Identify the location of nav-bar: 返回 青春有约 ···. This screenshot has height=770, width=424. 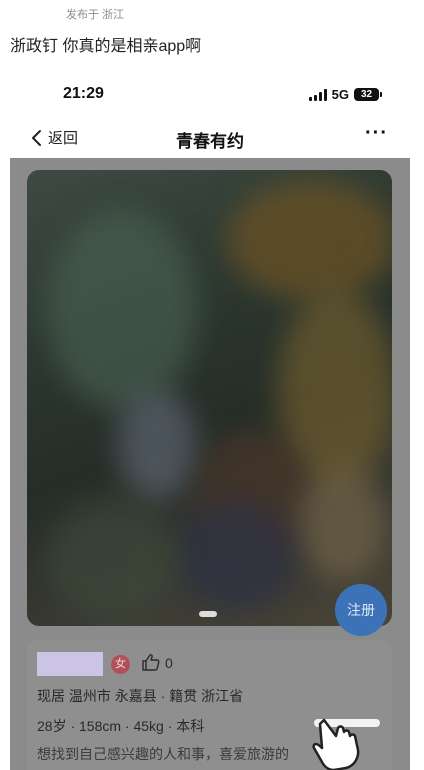
(210, 139).